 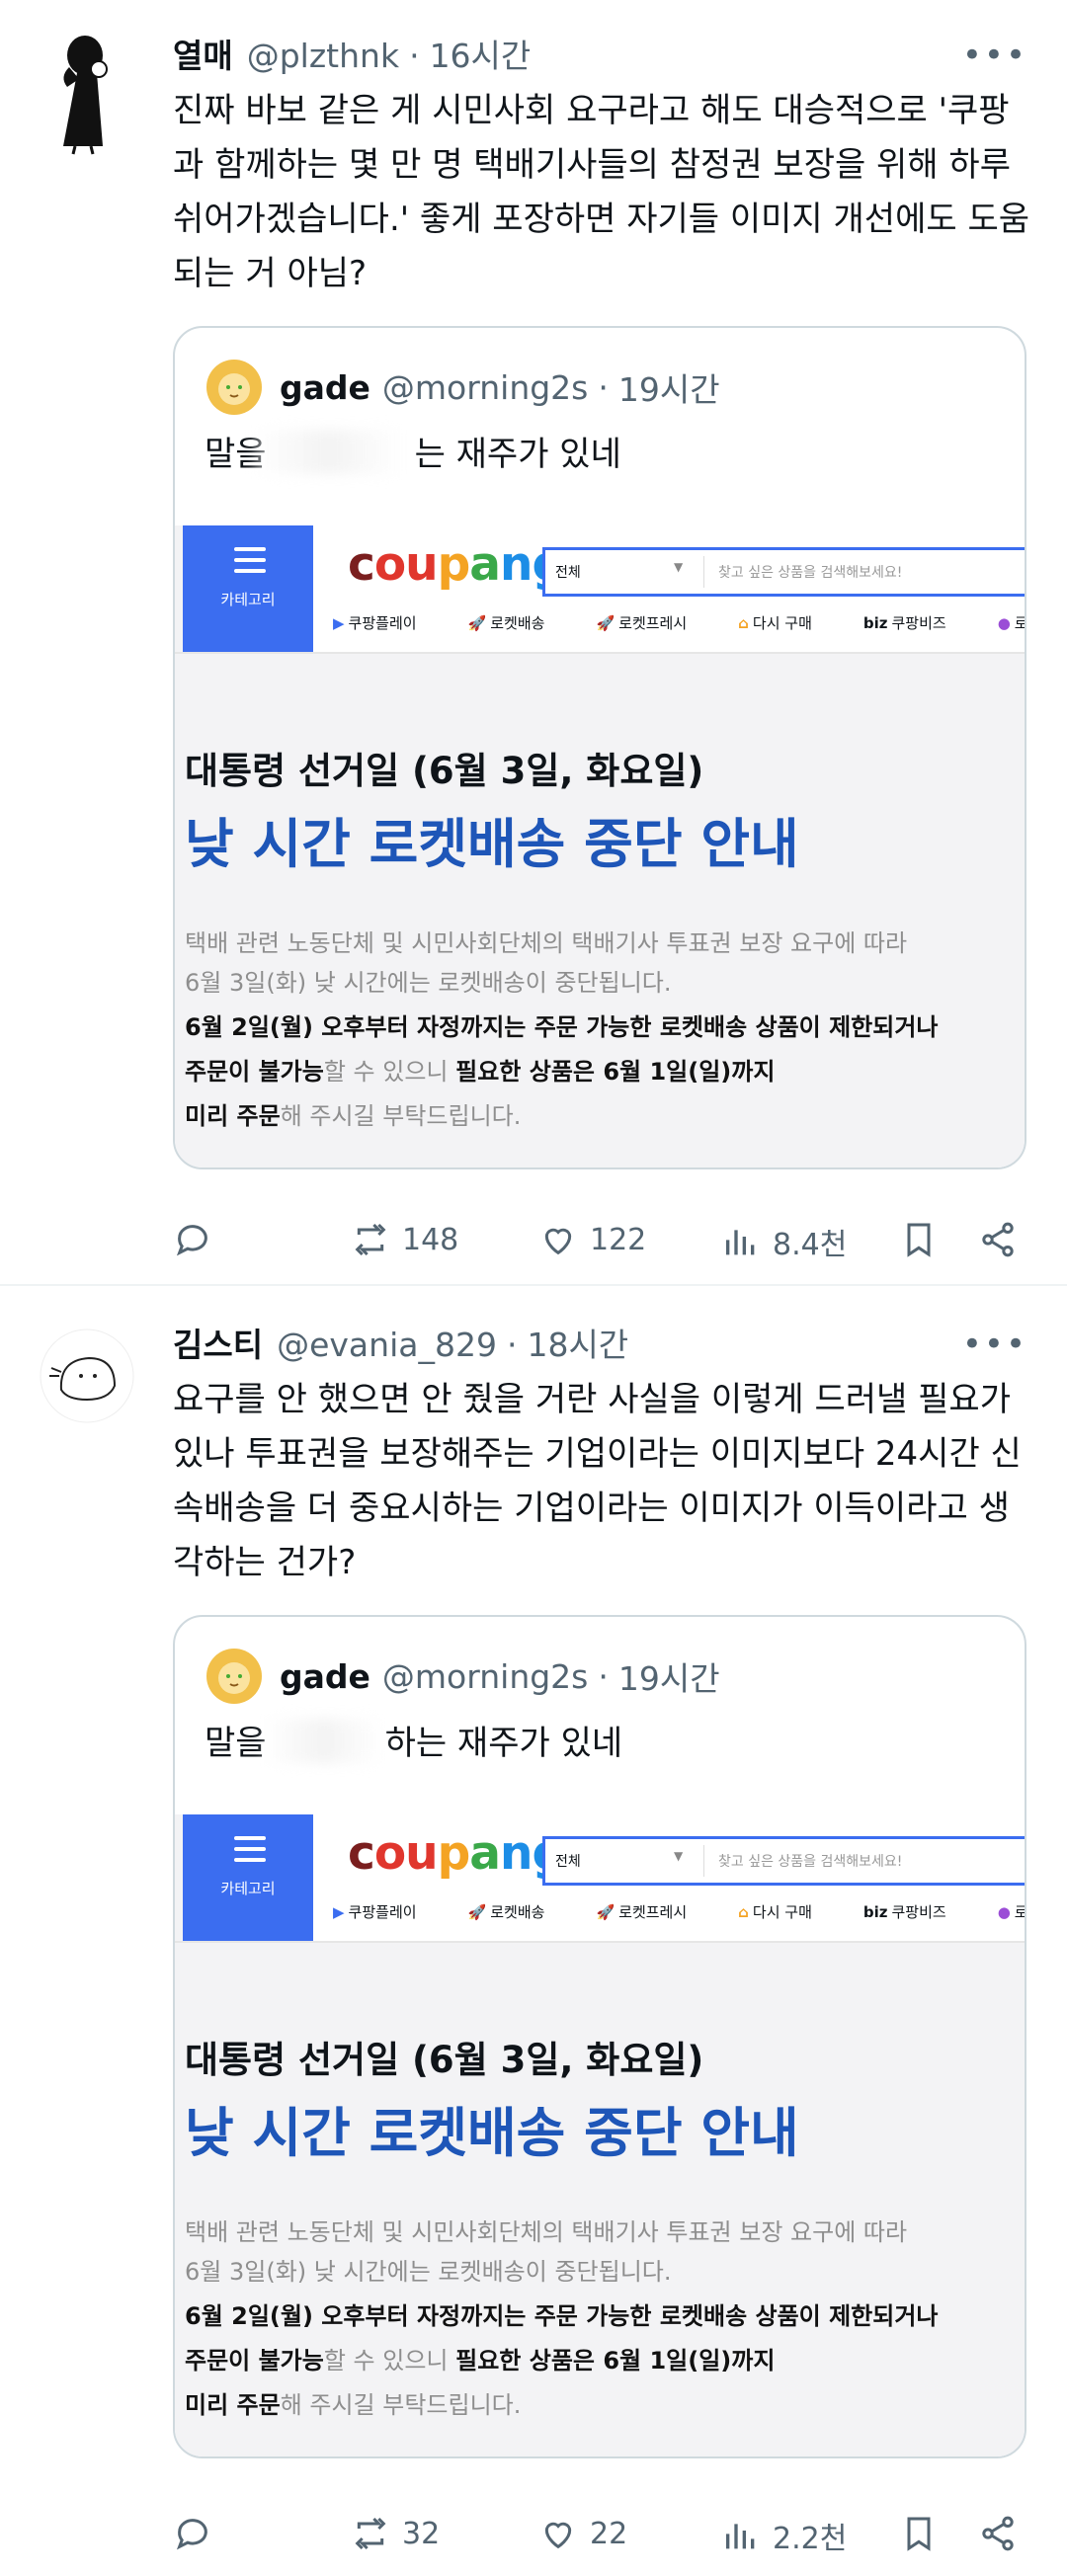 What do you see at coordinates (236, 1743) in the screenshot?
I see `quoted-text-start: 말을` at bounding box center [236, 1743].